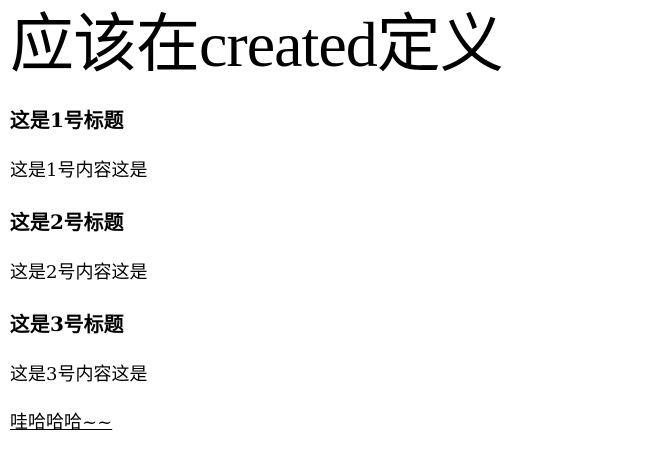 The width and height of the screenshot is (665, 453). I want to click on section-3-content: 这是3号内容这是, so click(79, 374).